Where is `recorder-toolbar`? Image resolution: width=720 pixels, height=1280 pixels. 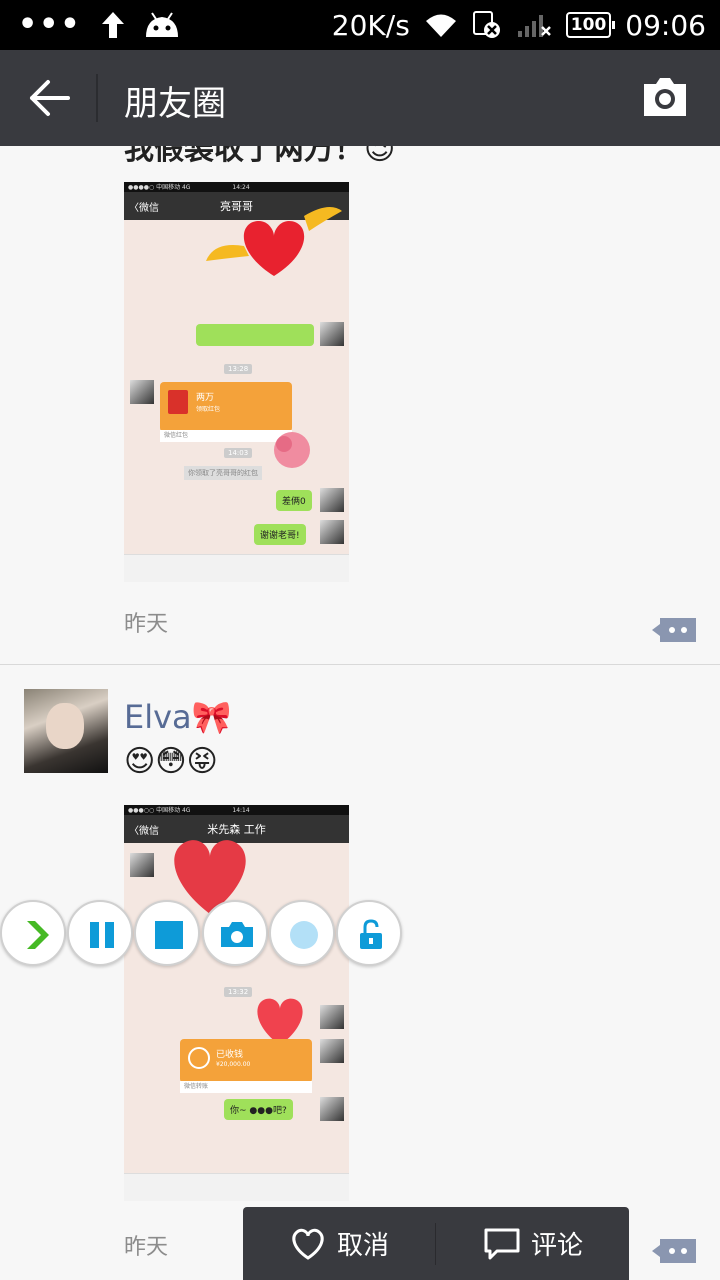 recorder-toolbar is located at coordinates (202, 935).